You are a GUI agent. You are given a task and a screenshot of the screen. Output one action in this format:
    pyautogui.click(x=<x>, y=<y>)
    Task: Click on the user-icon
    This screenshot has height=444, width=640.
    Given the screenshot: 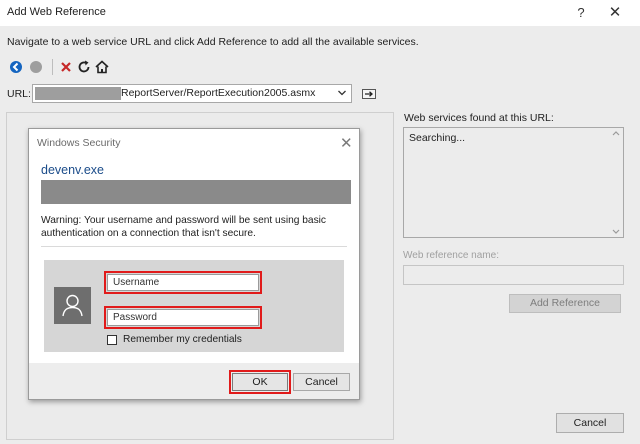 What is the action you would take?
    pyautogui.click(x=72, y=305)
    